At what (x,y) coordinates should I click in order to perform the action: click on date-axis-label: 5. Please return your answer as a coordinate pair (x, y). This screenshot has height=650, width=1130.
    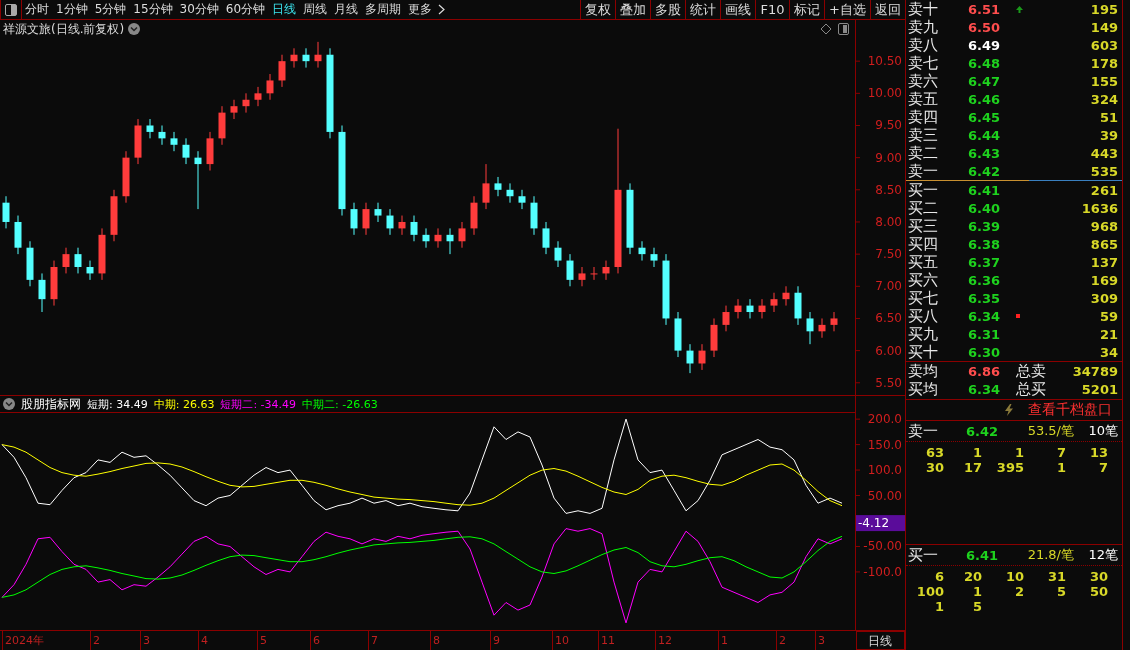
    Looking at the image, I should click on (263, 640).